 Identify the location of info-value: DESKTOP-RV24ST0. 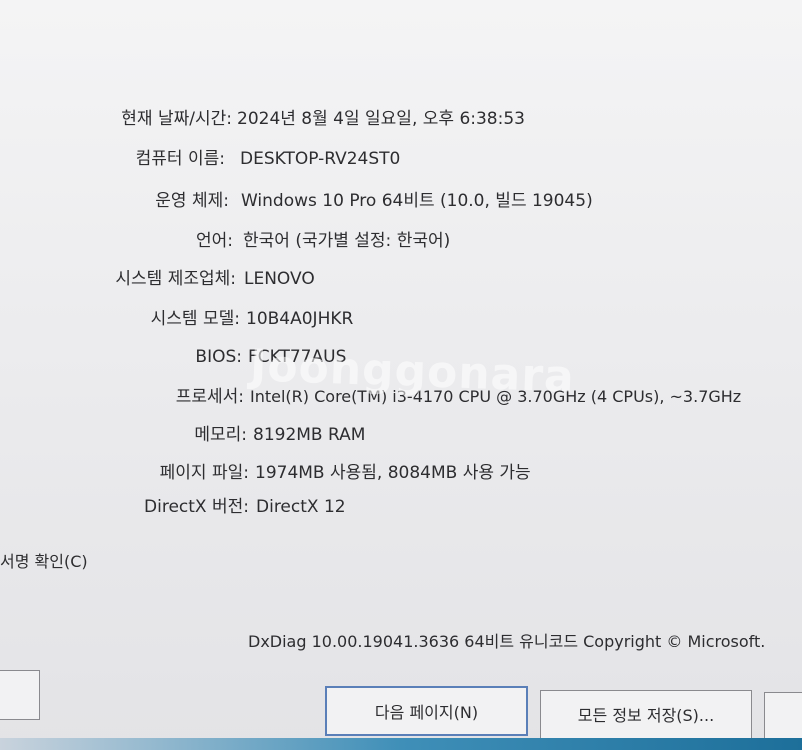
(320, 159).